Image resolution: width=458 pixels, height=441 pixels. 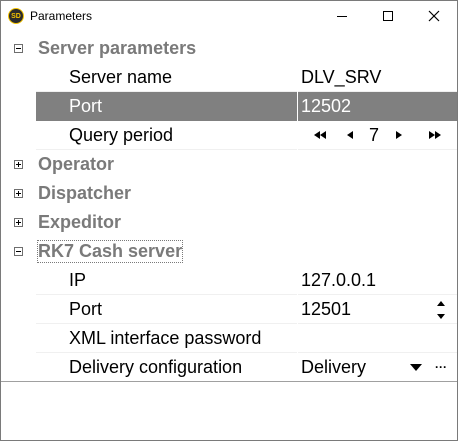 What do you see at coordinates (110, 251) in the screenshot?
I see `category-label: RK7 Cash server` at bounding box center [110, 251].